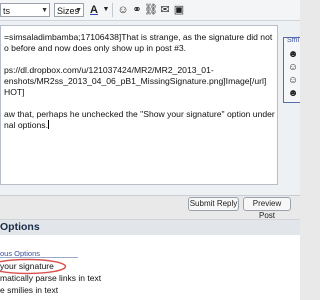 The image size is (320, 300). What do you see at coordinates (20, 227) in the screenshot?
I see `section-title: Options` at bounding box center [20, 227].